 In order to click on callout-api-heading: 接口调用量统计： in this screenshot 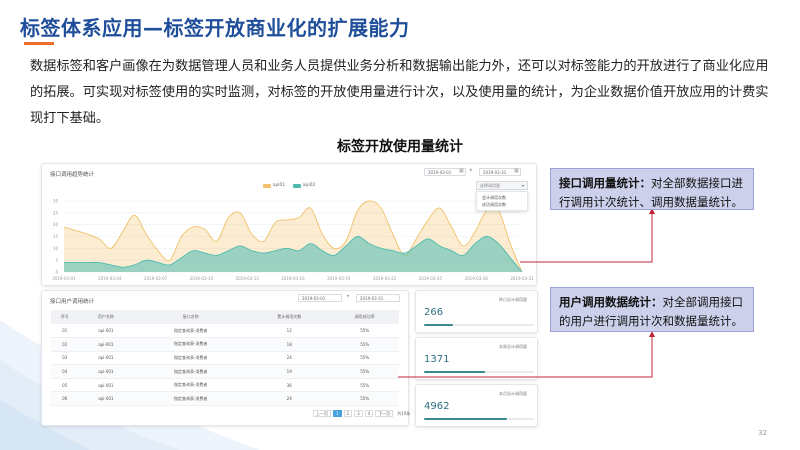, I will do `click(605, 183)`.